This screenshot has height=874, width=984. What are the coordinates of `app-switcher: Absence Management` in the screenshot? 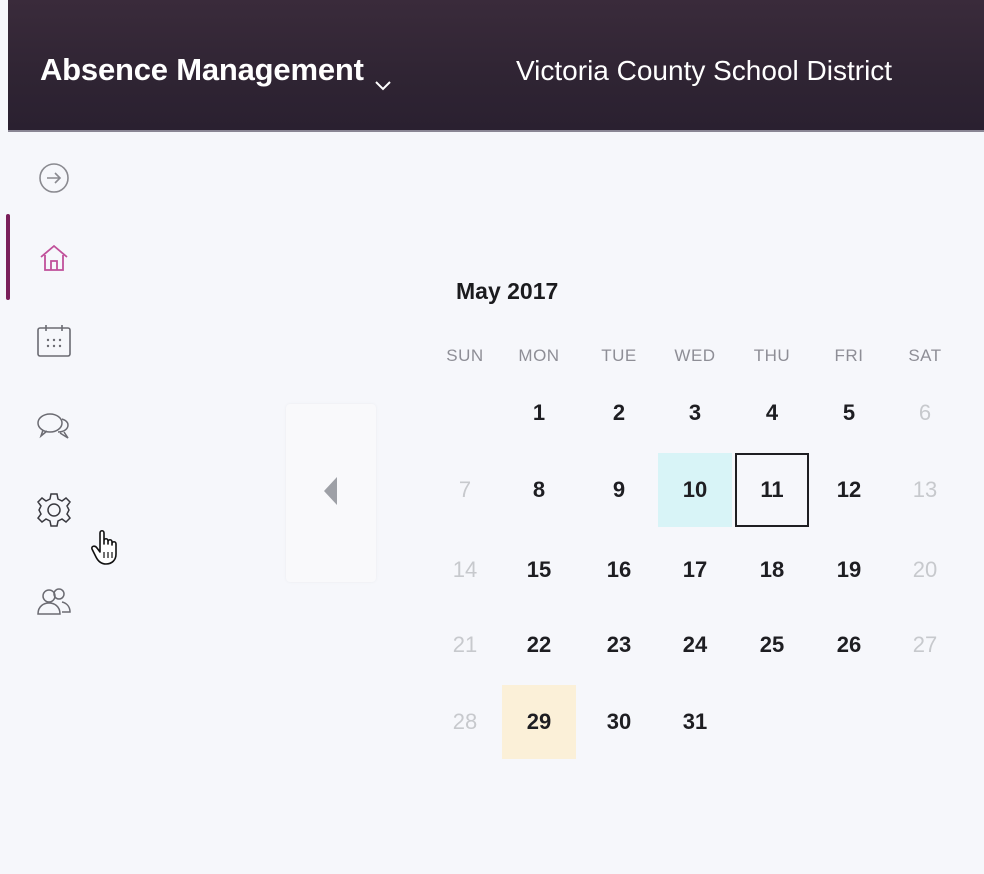 It's located at (216, 71).